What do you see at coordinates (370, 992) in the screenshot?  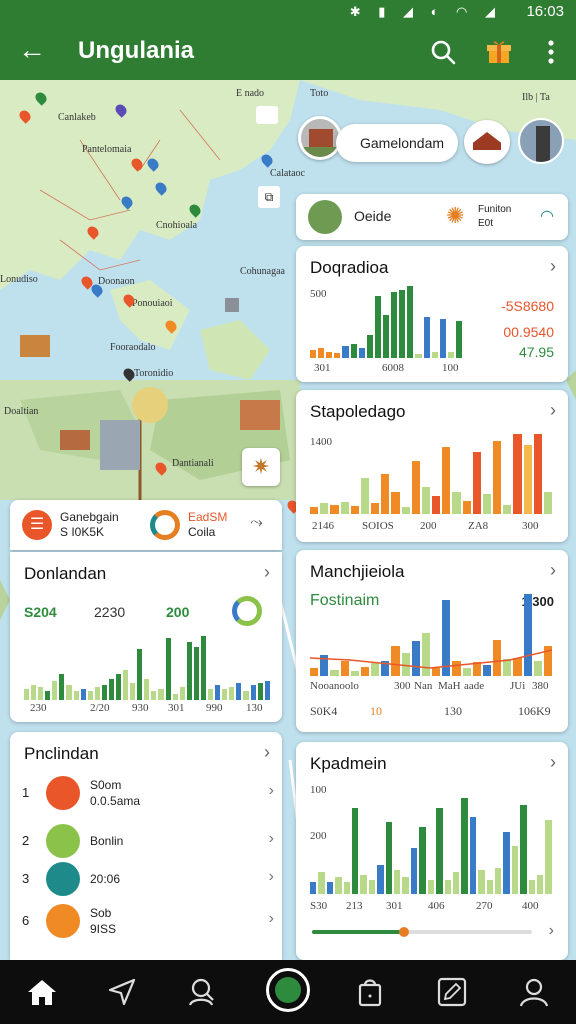 I see `shopping-bag-icon` at bounding box center [370, 992].